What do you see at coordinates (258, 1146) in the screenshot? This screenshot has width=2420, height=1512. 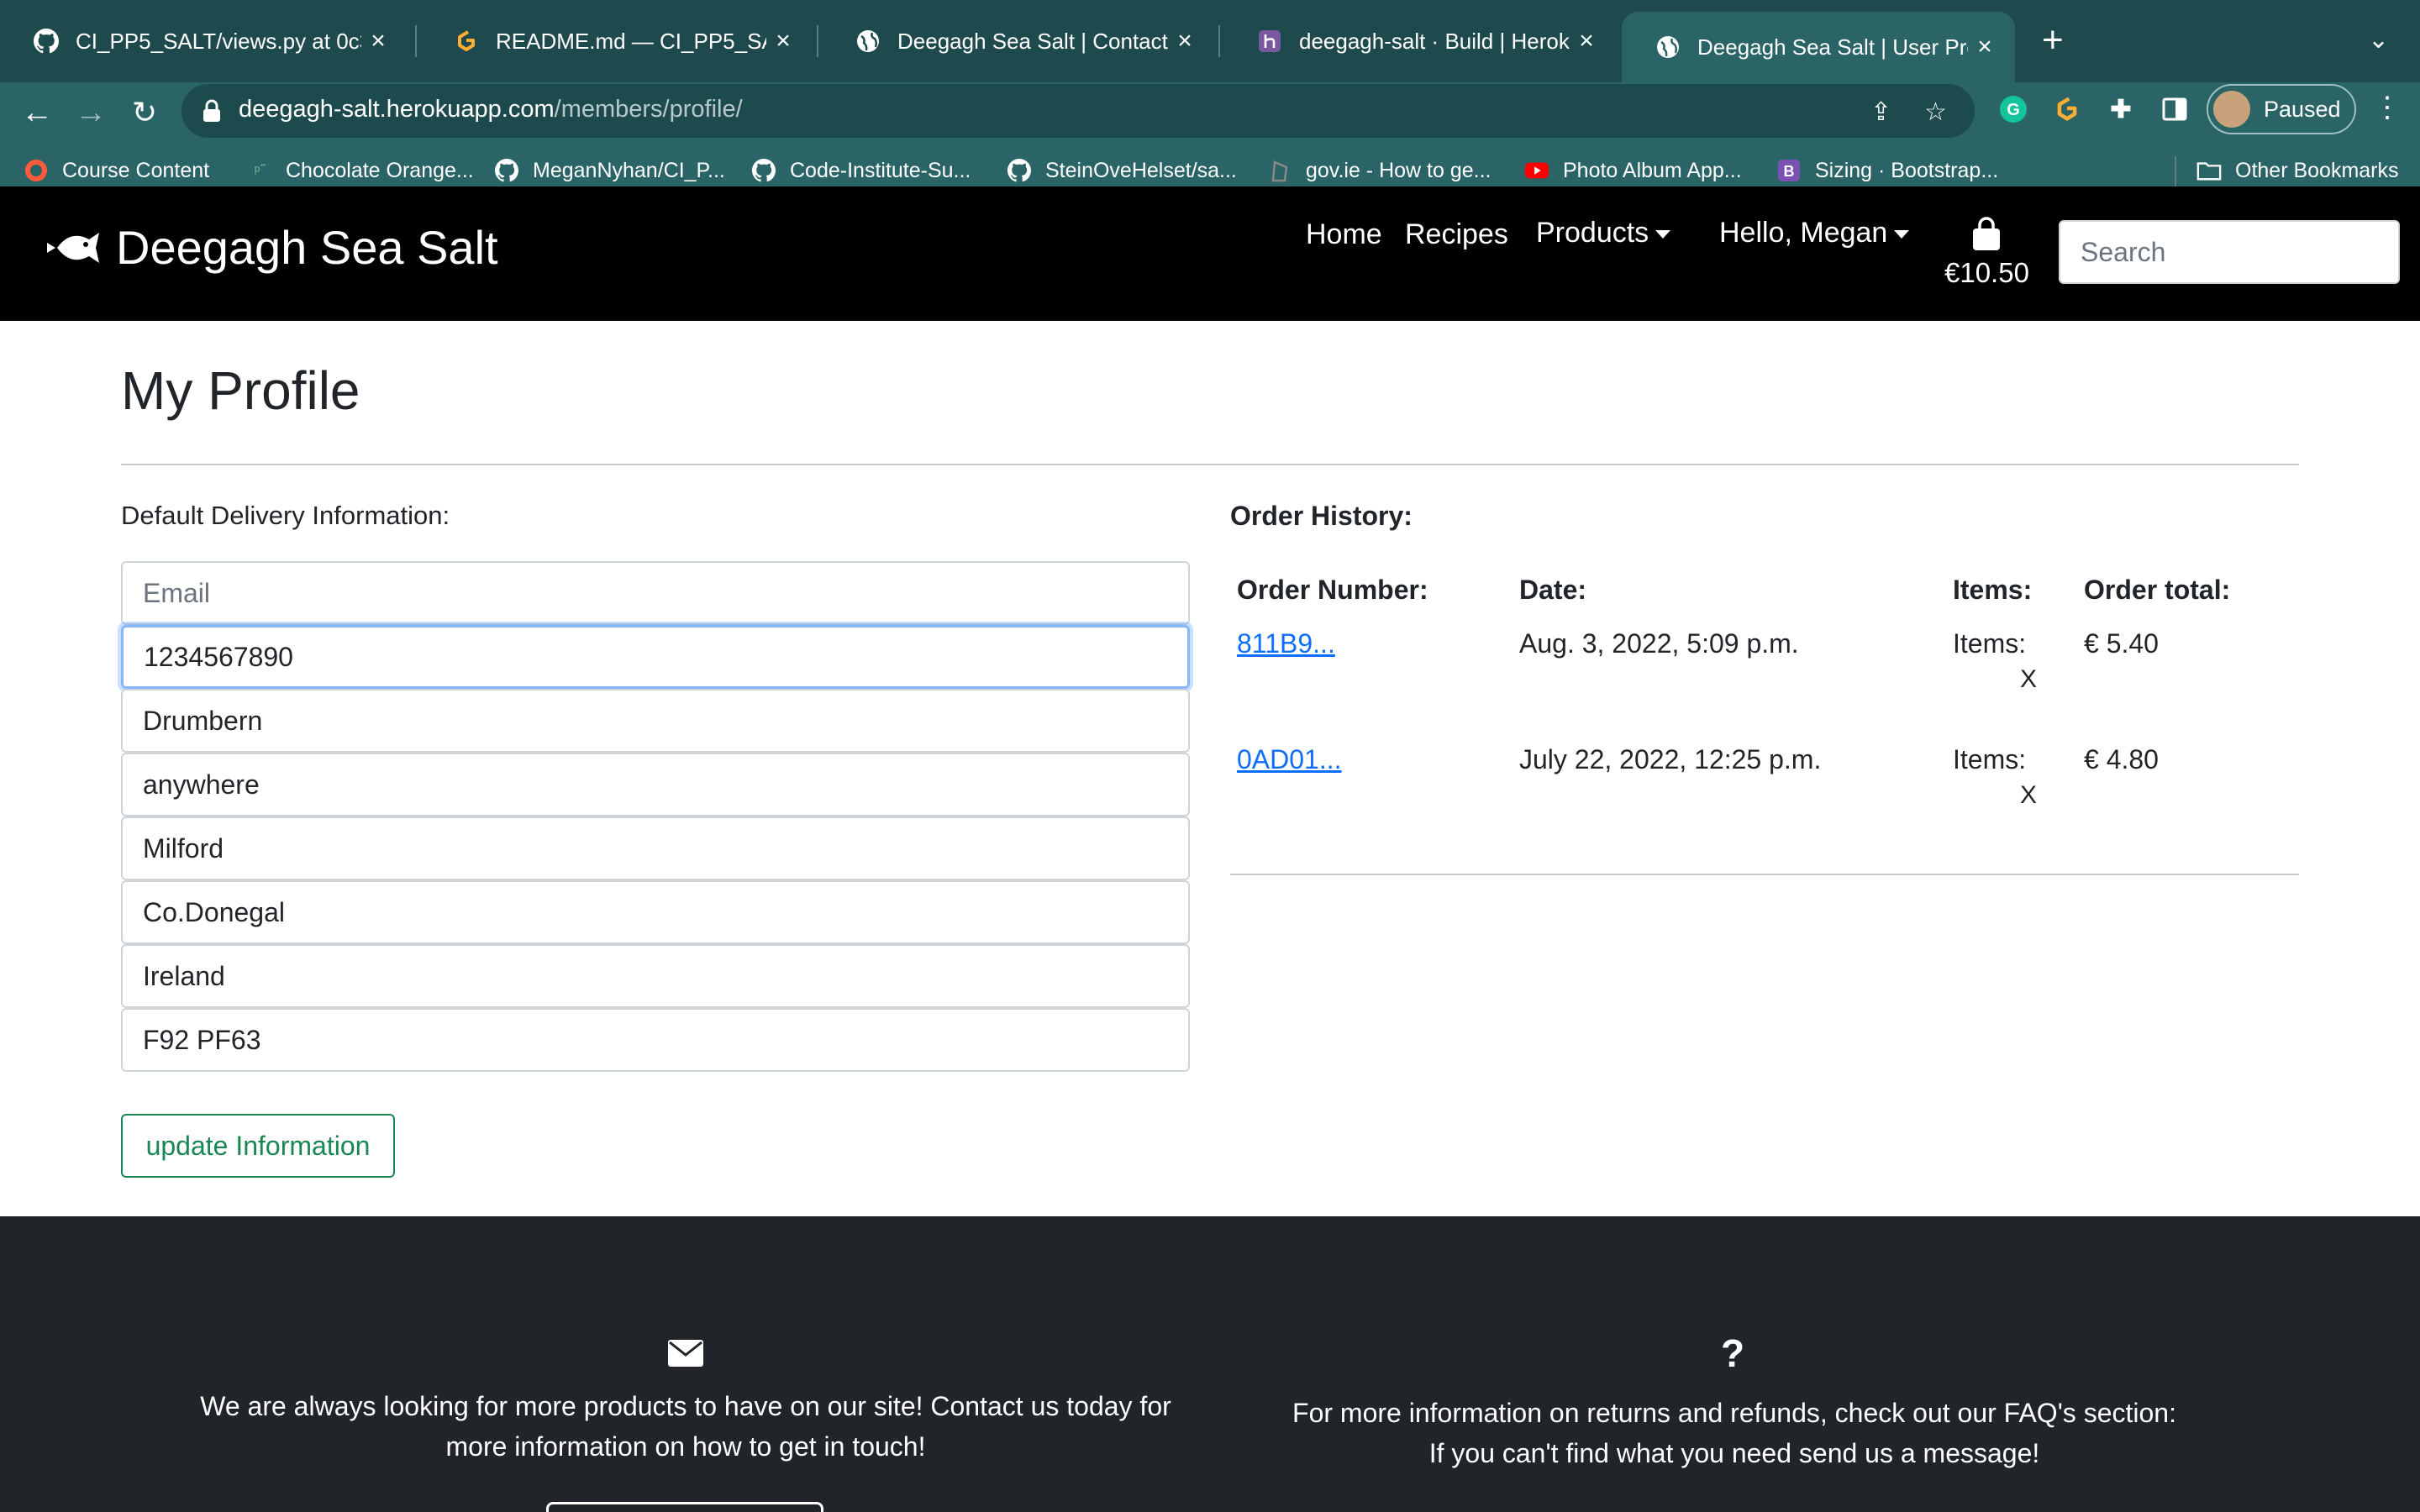 I see `update-information-button: update Information` at bounding box center [258, 1146].